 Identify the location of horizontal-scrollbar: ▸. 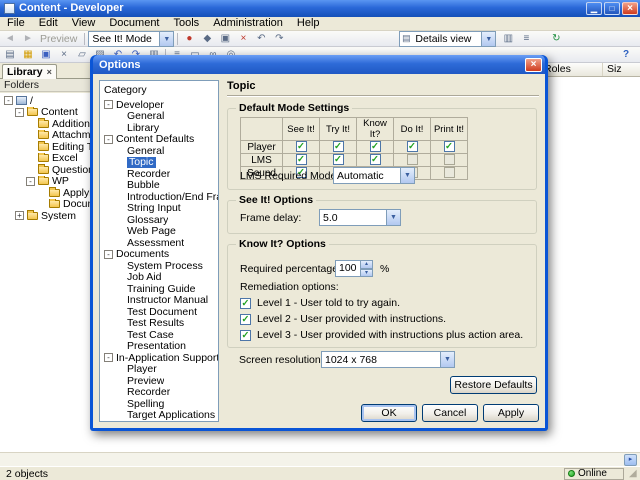
(320, 459).